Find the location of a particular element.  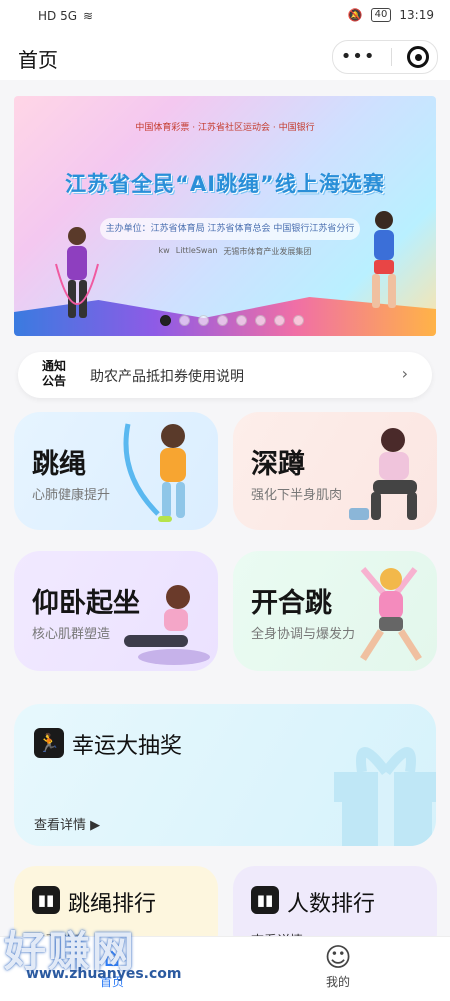

mini-program-capsule: ••• is located at coordinates (385, 57).